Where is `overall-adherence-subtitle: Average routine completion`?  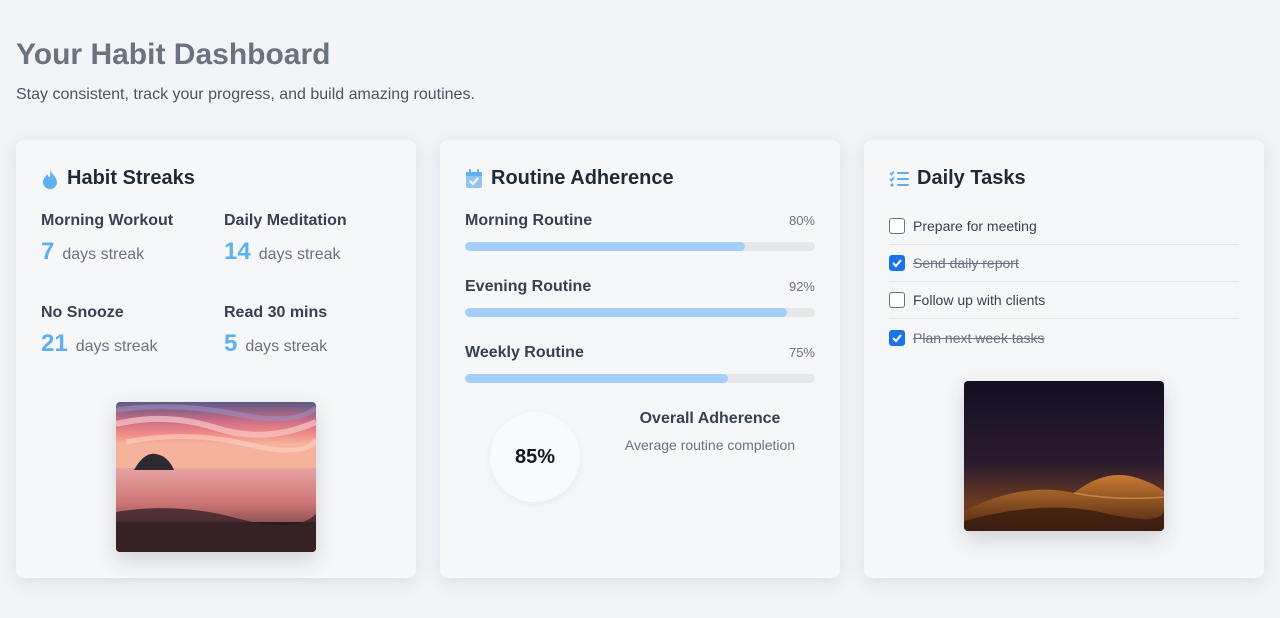
overall-adherence-subtitle: Average routine completion is located at coordinates (710, 445).